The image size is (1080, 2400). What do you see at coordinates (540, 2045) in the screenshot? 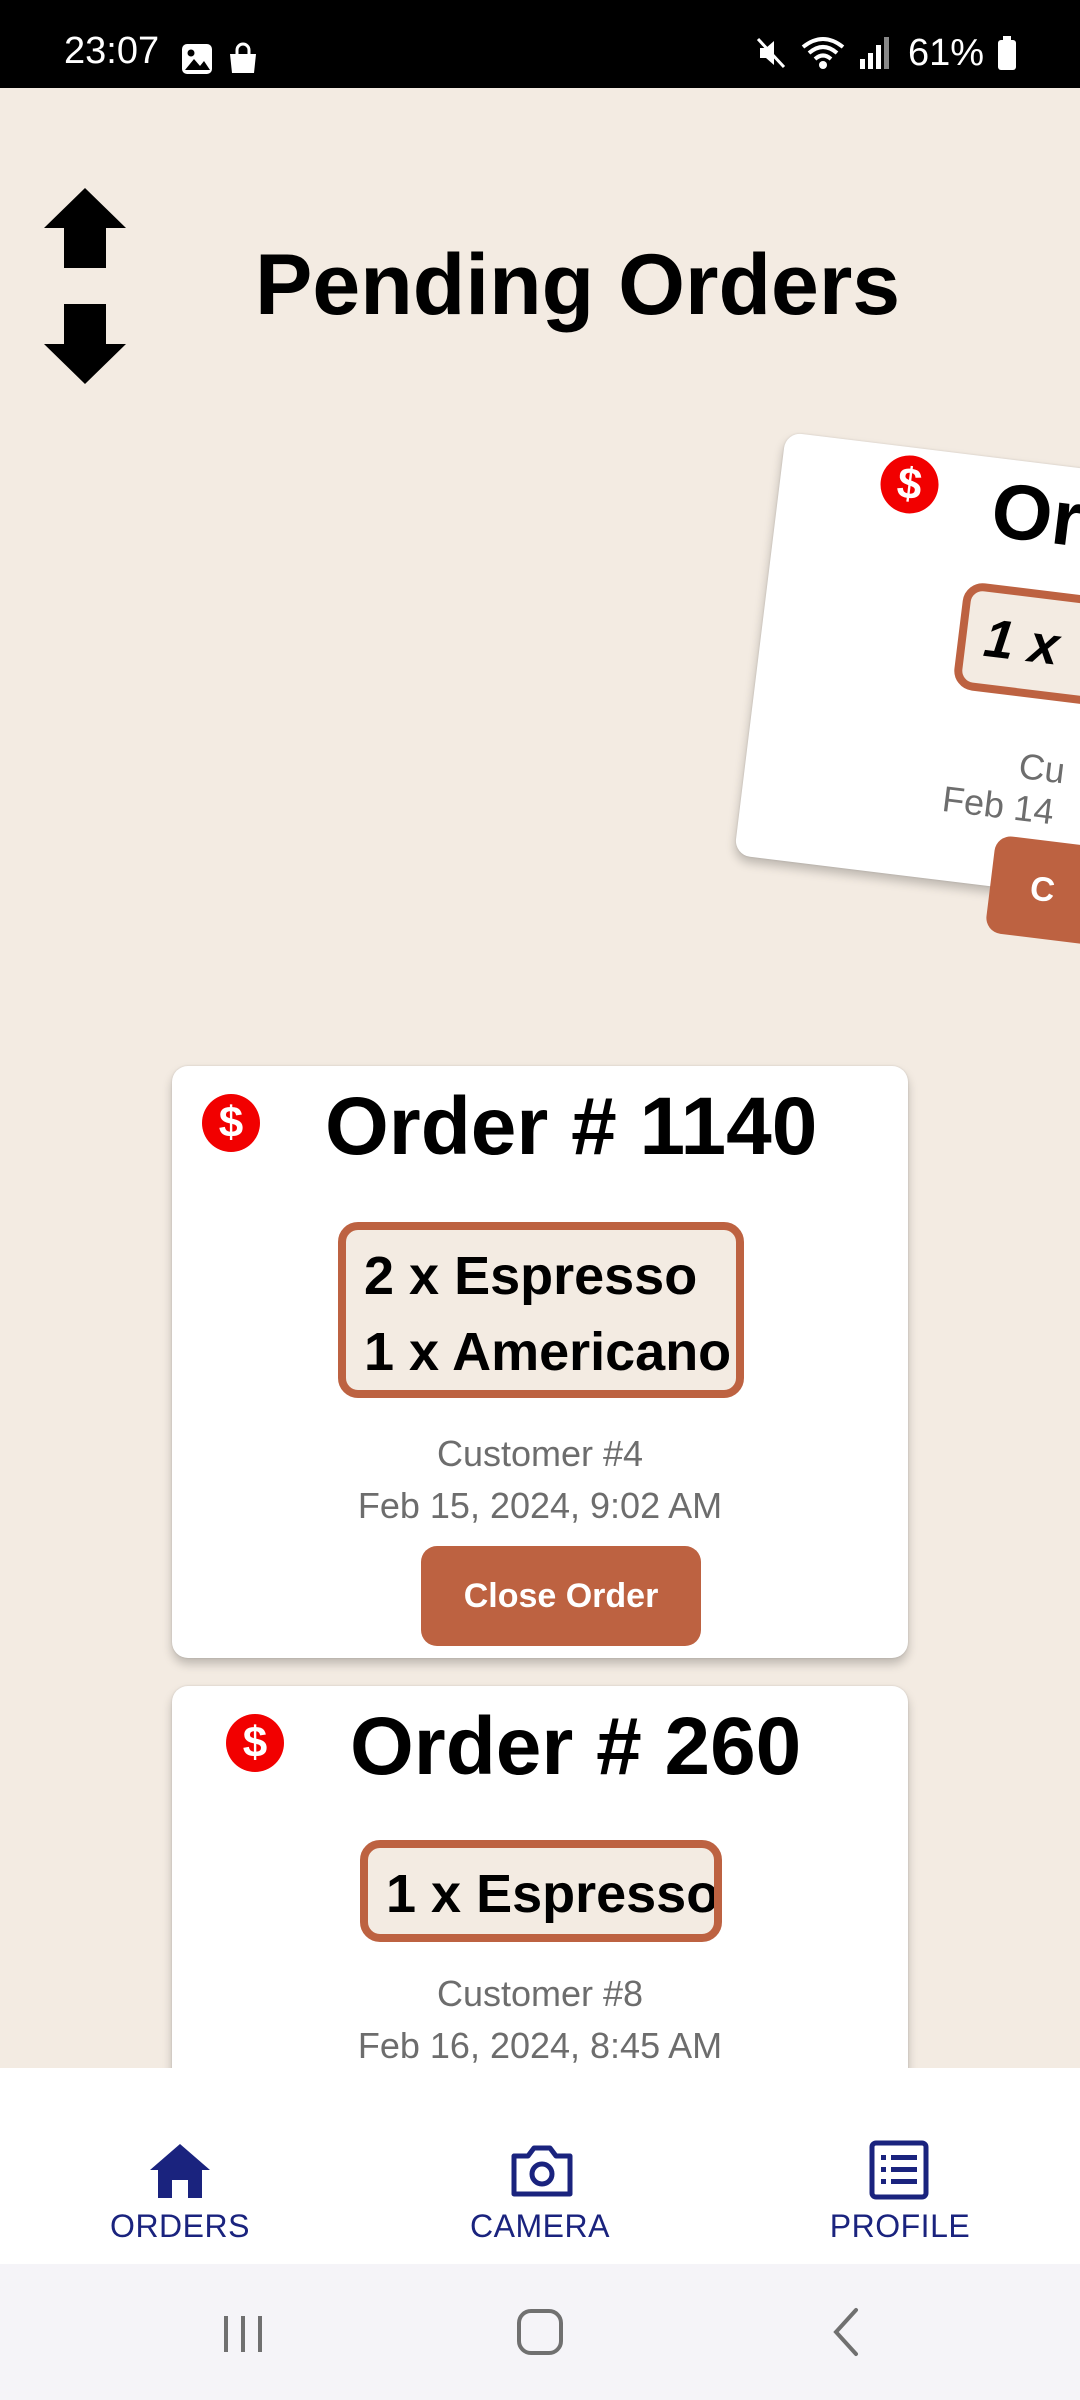
I see `date-text: Feb 16, 2024, 8:45 AM` at bounding box center [540, 2045].